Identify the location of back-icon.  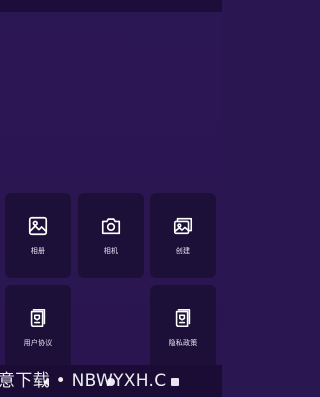
(46, 382).